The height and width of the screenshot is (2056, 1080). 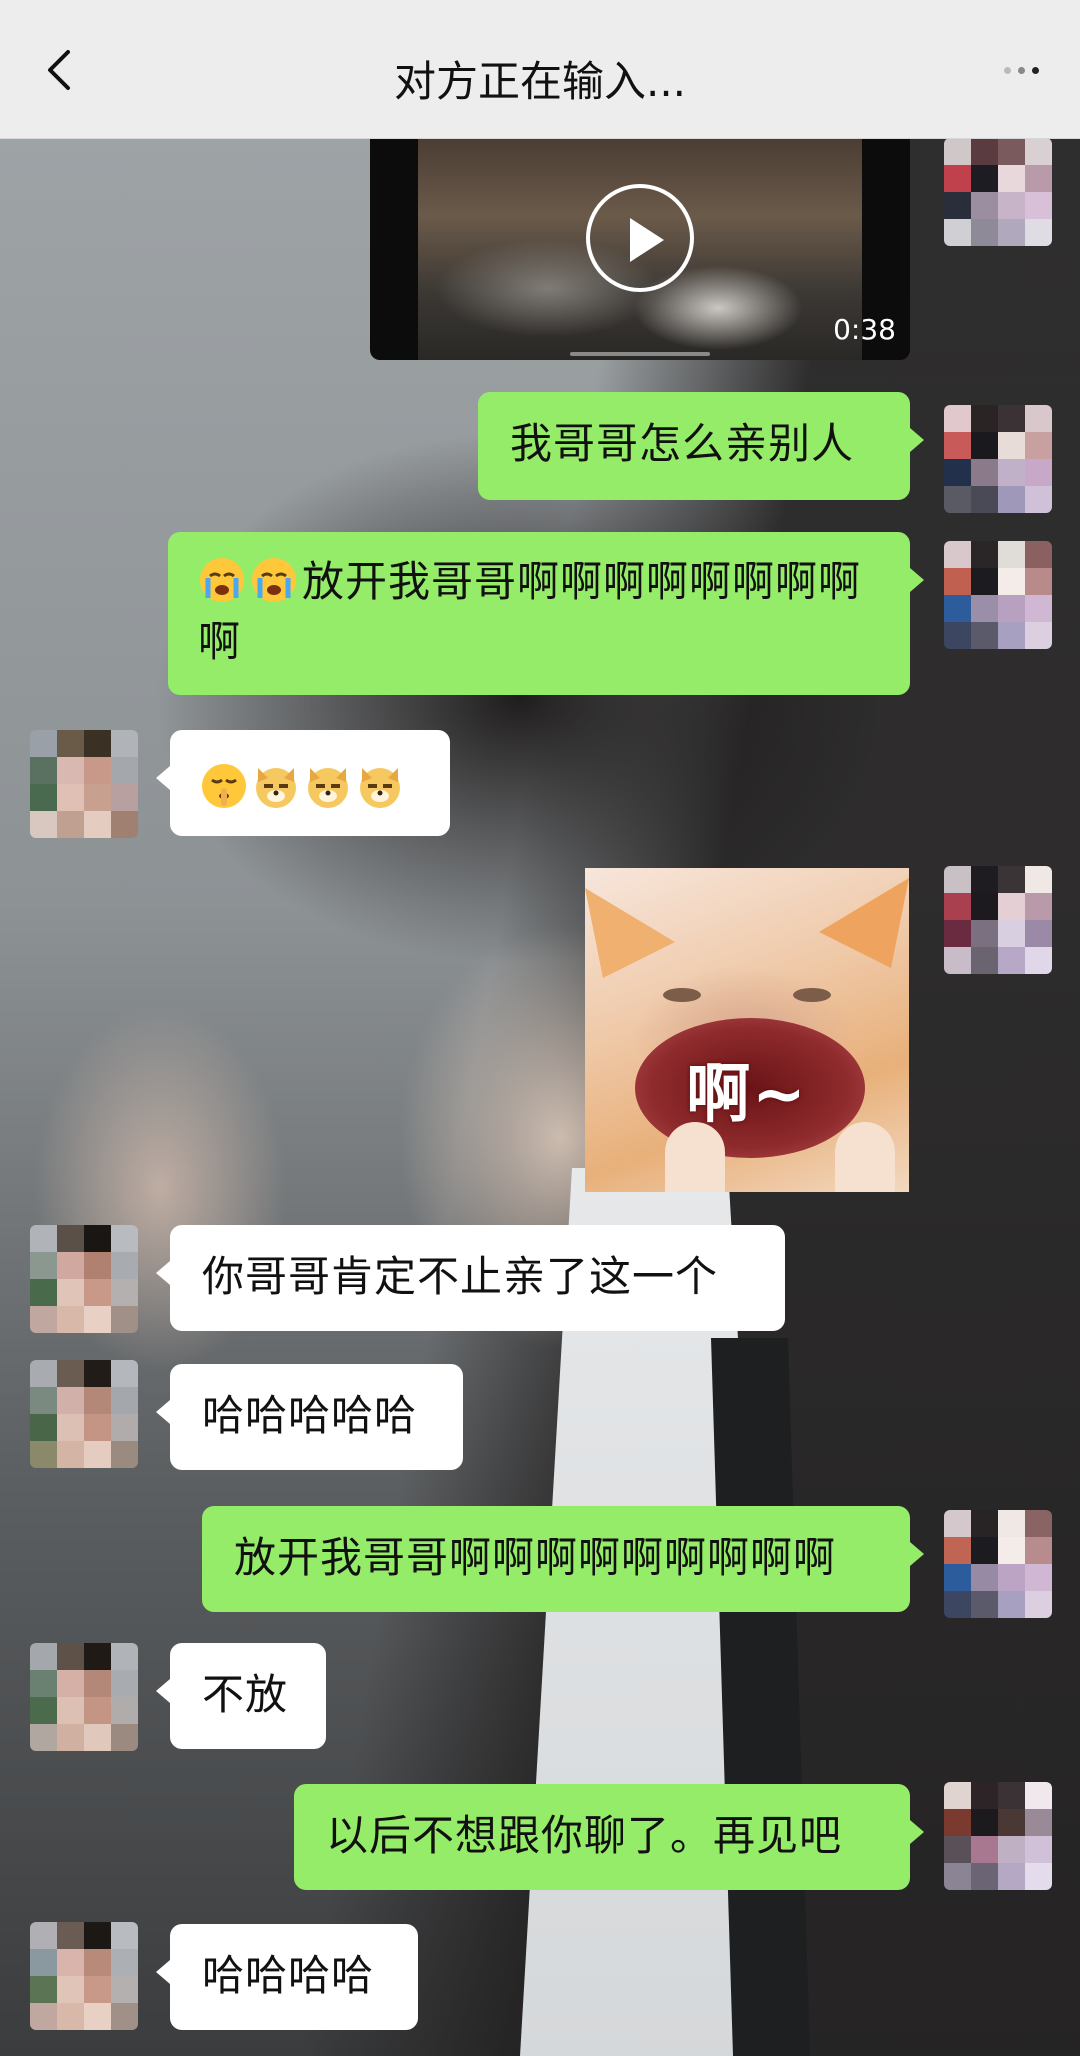 What do you see at coordinates (224, 786) in the screenshot?
I see `shushing-face-icon` at bounding box center [224, 786].